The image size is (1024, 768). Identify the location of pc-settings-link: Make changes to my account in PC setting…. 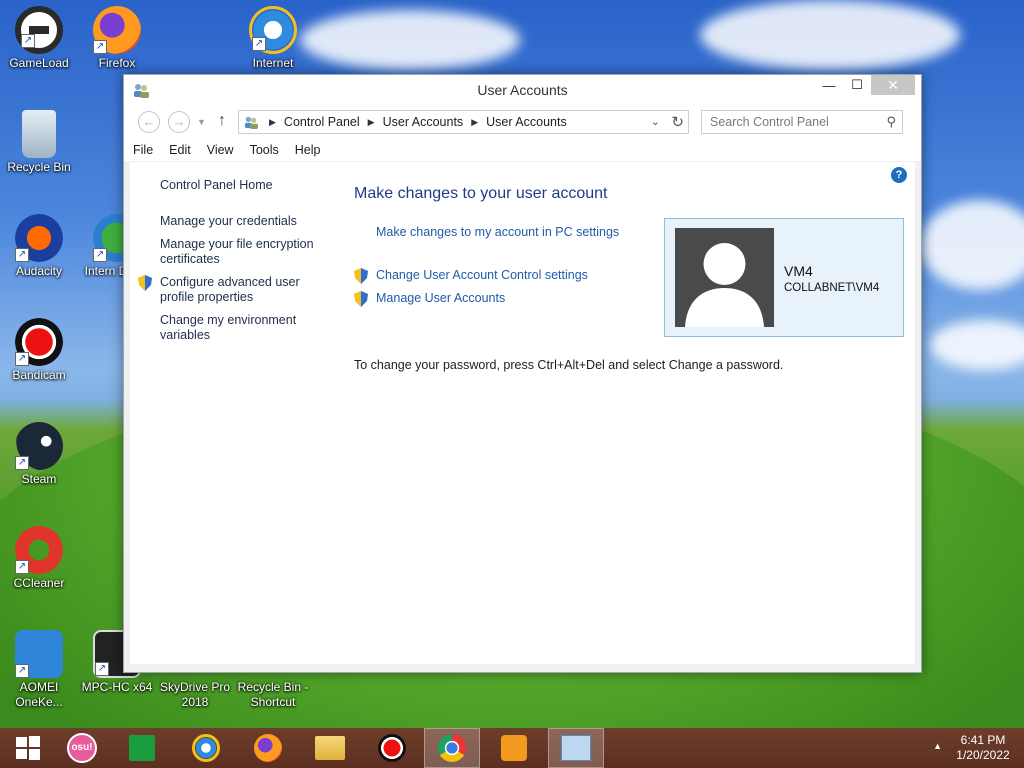
(497, 232).